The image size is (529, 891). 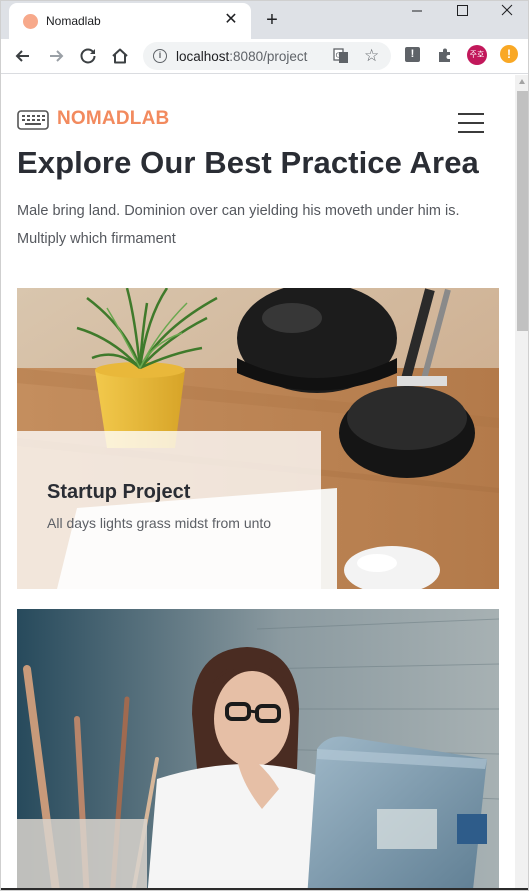 What do you see at coordinates (30, 21) in the screenshot?
I see `favicon-icon` at bounding box center [30, 21].